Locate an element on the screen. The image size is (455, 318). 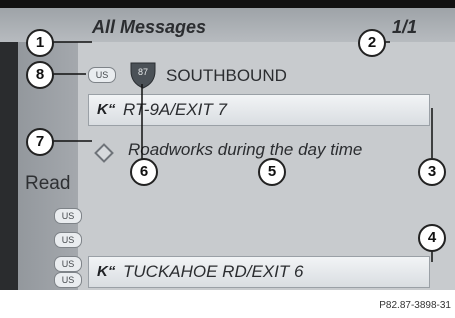
callout-2: 2 is located at coordinates (372, 43).